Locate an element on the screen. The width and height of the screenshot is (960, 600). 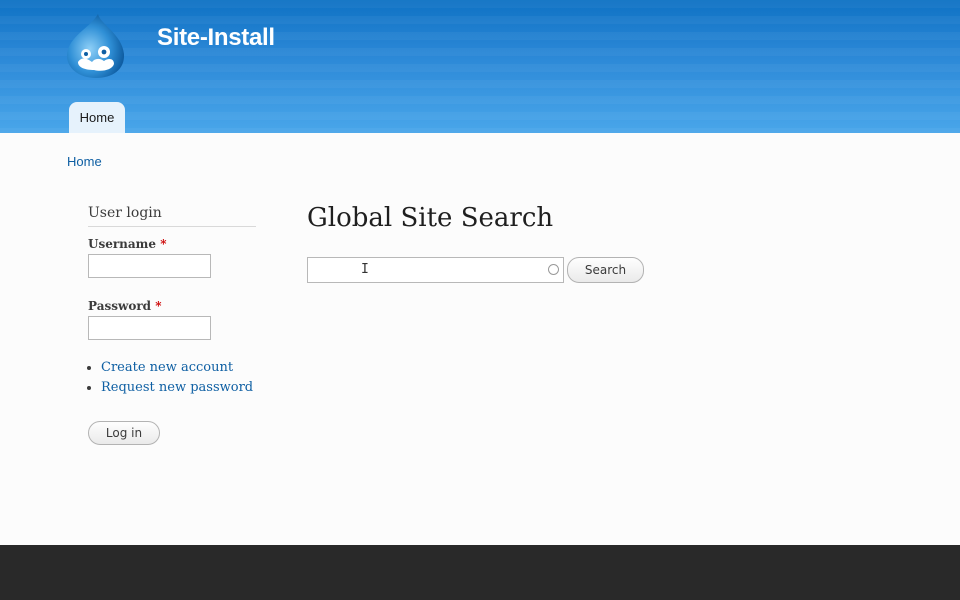
password-field is located at coordinates (149, 328).